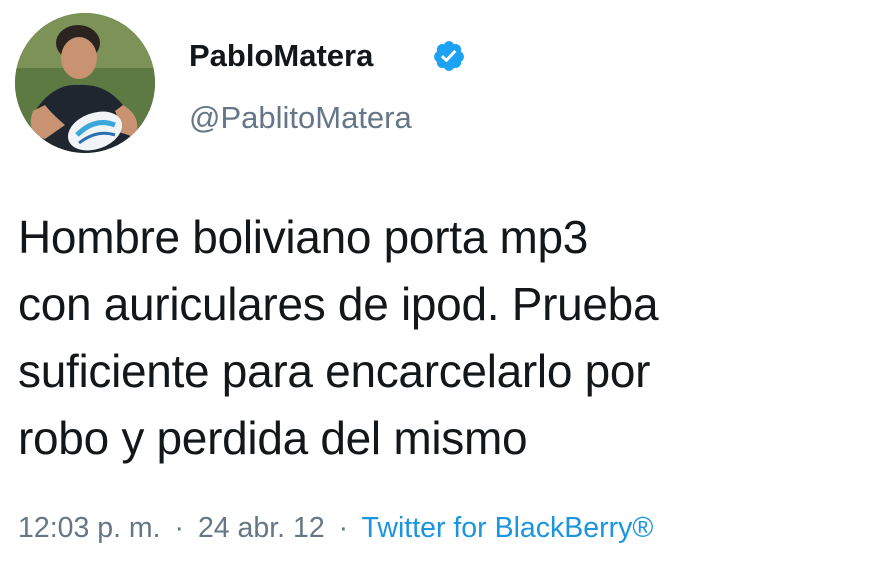 This screenshot has height=565, width=869. I want to click on tweet-date: 24 abr. 12, so click(261, 528).